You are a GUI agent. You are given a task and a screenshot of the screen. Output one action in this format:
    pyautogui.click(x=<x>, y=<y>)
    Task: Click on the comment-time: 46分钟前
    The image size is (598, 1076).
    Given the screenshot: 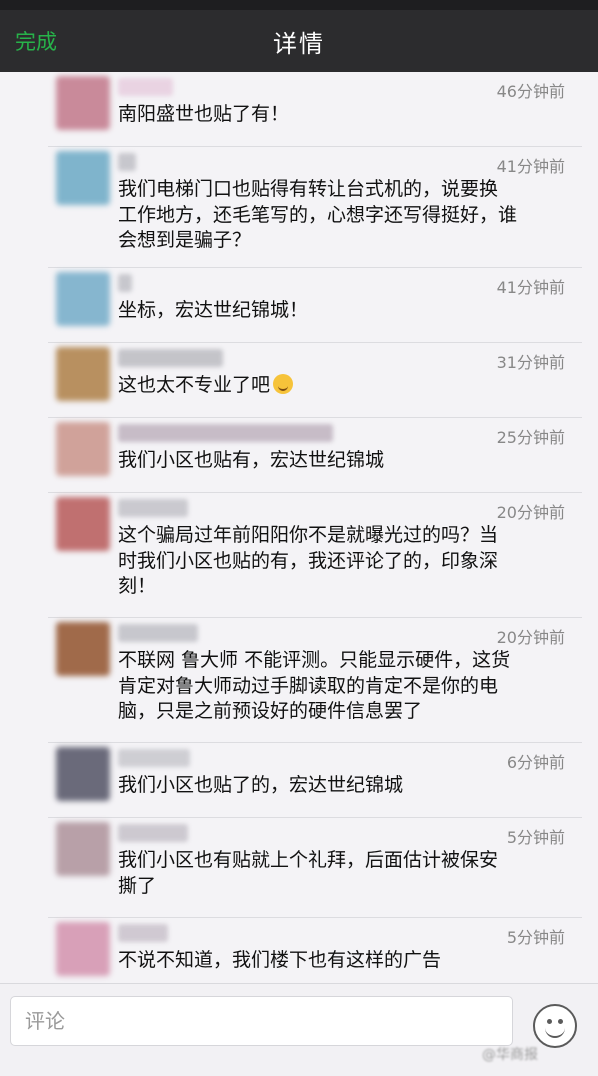 What is the action you would take?
    pyautogui.click(x=530, y=91)
    